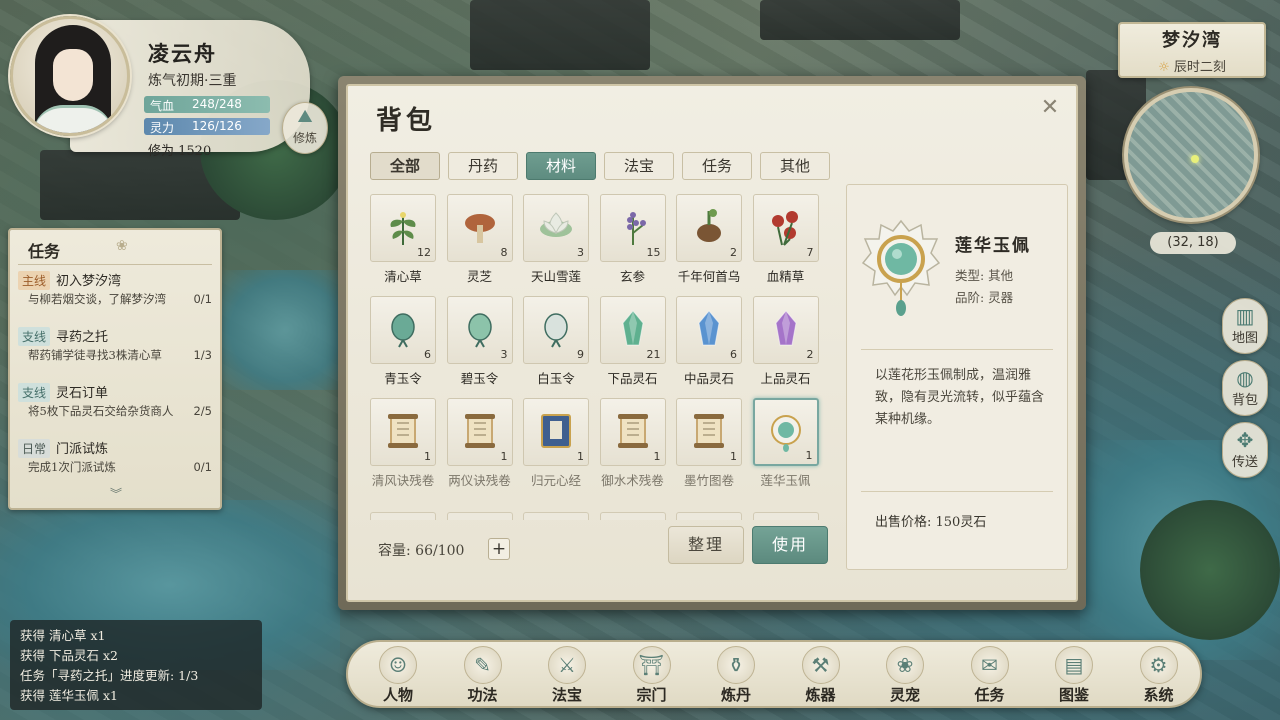  Describe the element at coordinates (82, 337) in the screenshot. I see `quest-name: 寻药之托` at that location.